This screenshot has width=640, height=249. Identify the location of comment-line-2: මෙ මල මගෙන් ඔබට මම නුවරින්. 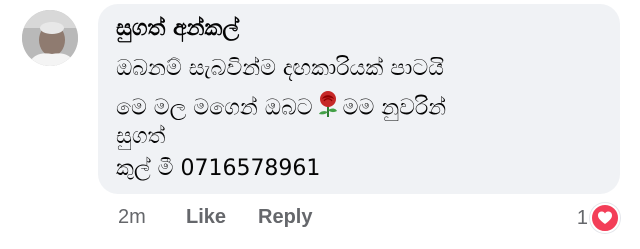
(281, 108).